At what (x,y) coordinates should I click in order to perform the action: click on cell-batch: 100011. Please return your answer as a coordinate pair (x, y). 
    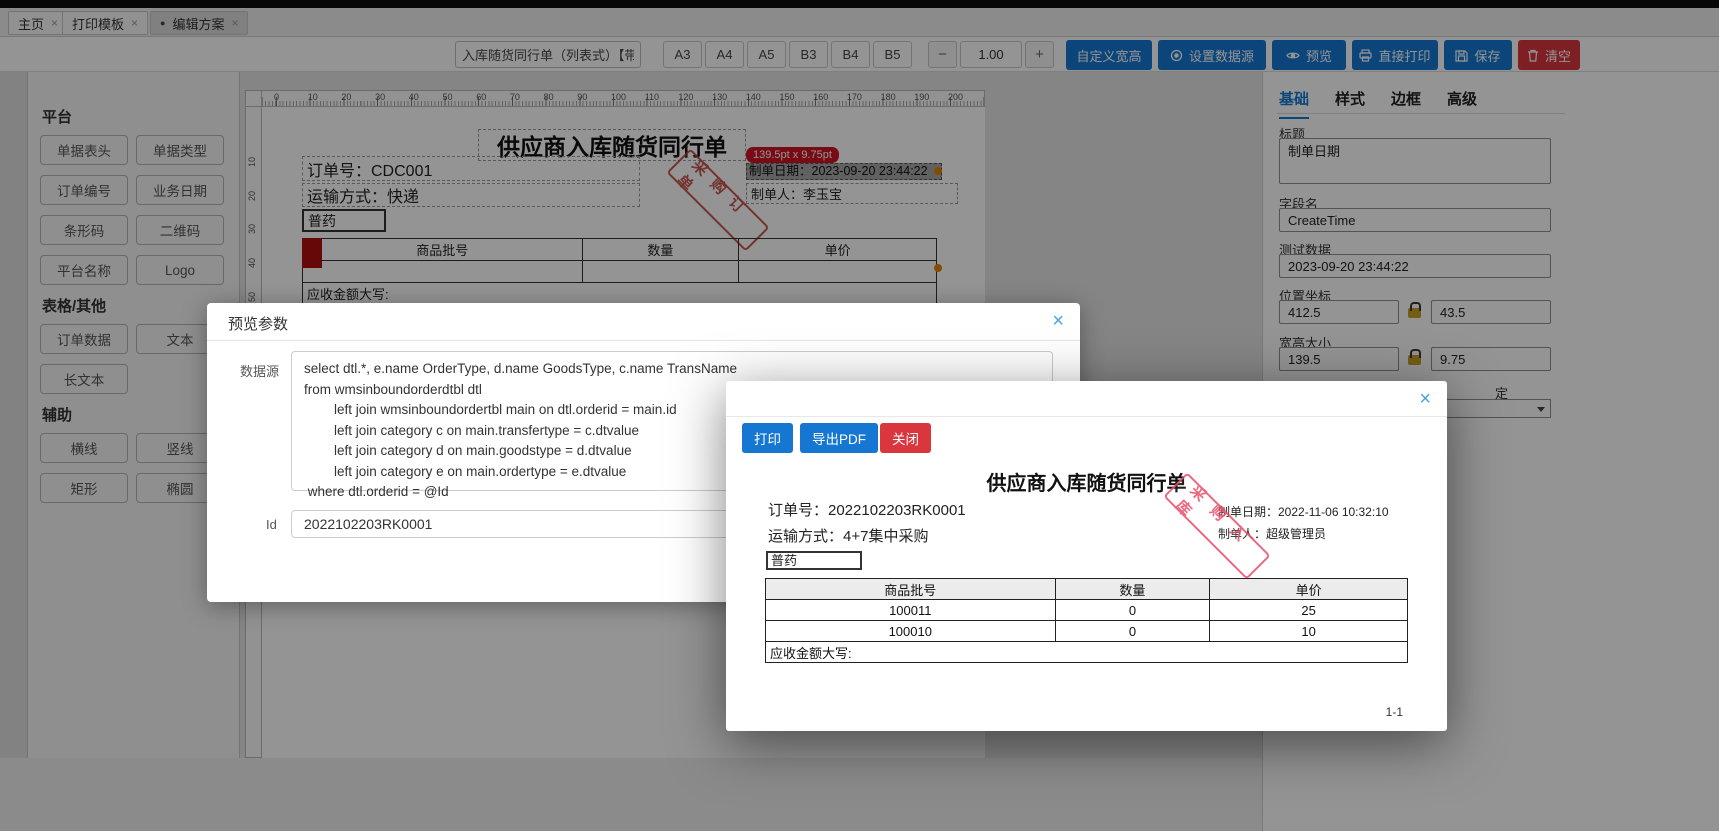
    Looking at the image, I should click on (910, 610).